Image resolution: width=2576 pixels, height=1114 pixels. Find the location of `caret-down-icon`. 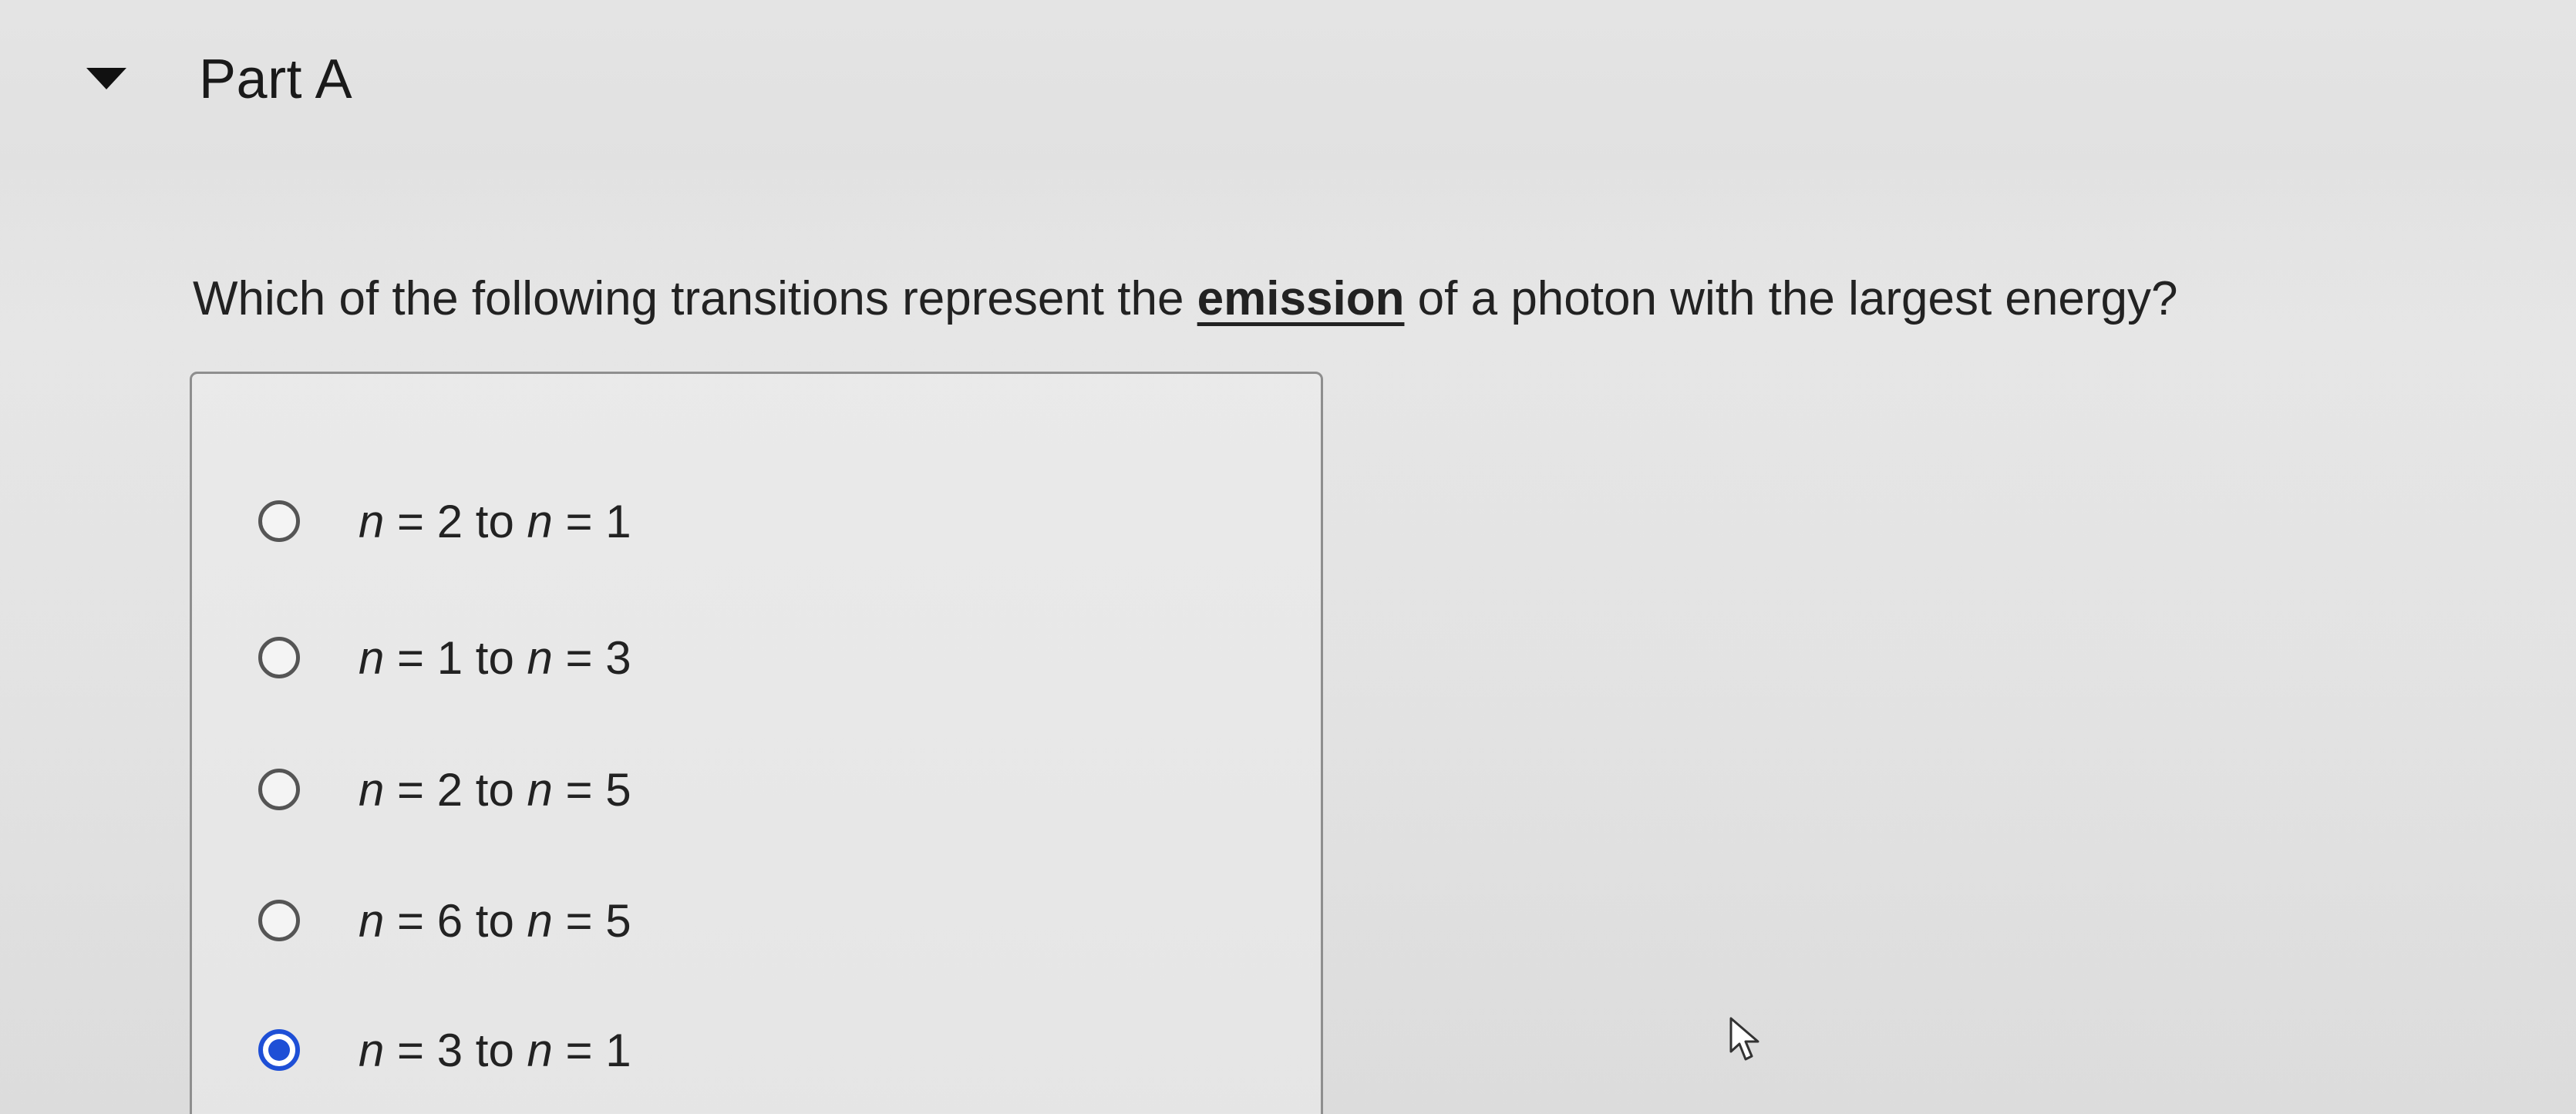

caret-down-icon is located at coordinates (106, 78).